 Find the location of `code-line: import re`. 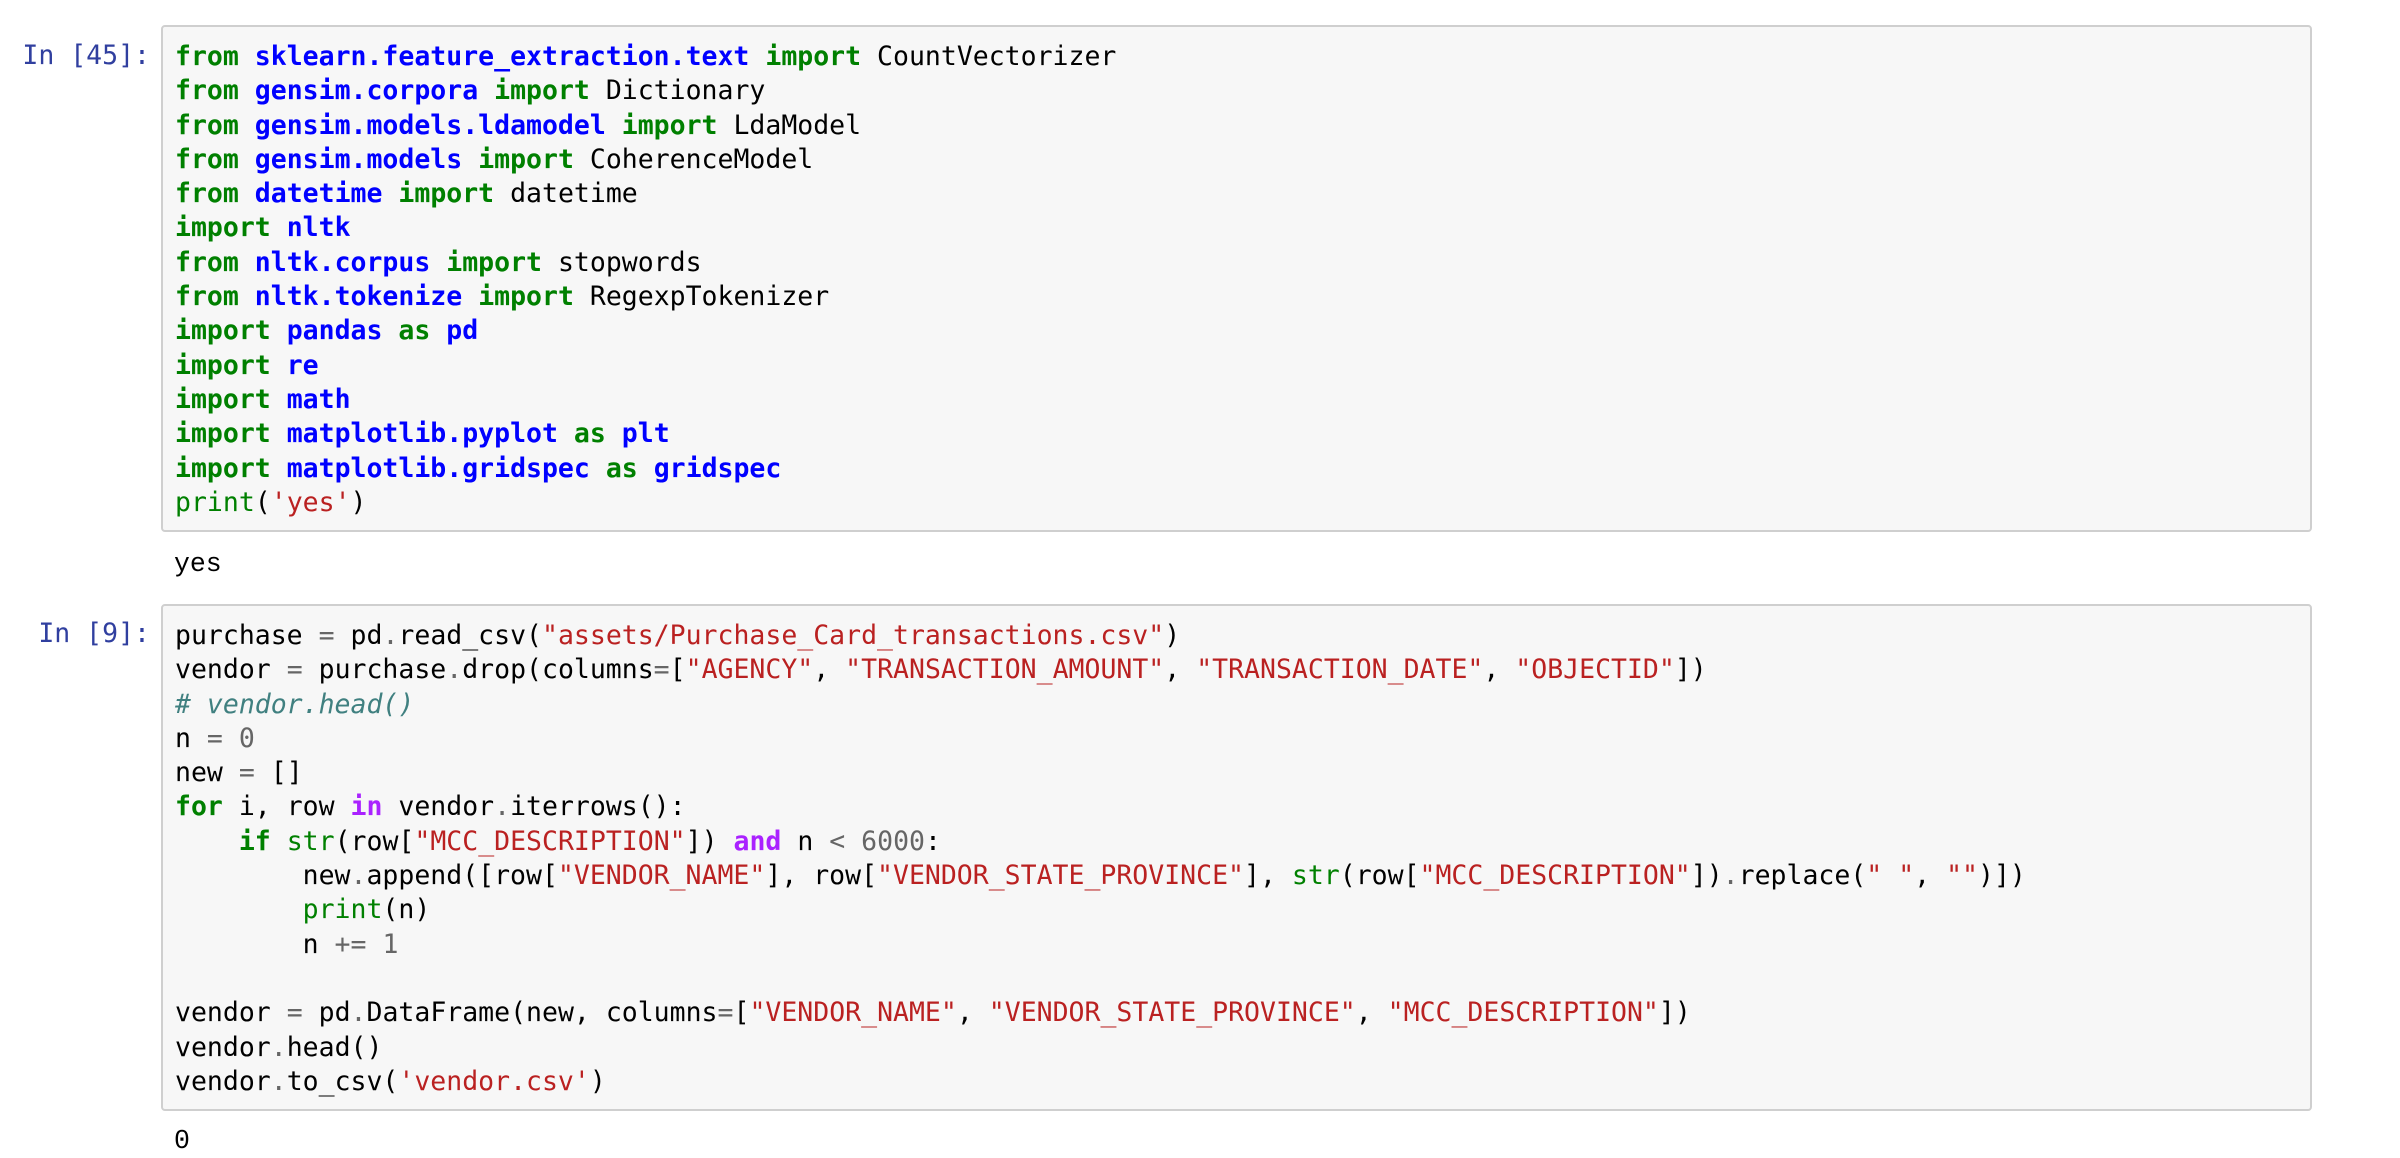

code-line: import re is located at coordinates (645, 366).